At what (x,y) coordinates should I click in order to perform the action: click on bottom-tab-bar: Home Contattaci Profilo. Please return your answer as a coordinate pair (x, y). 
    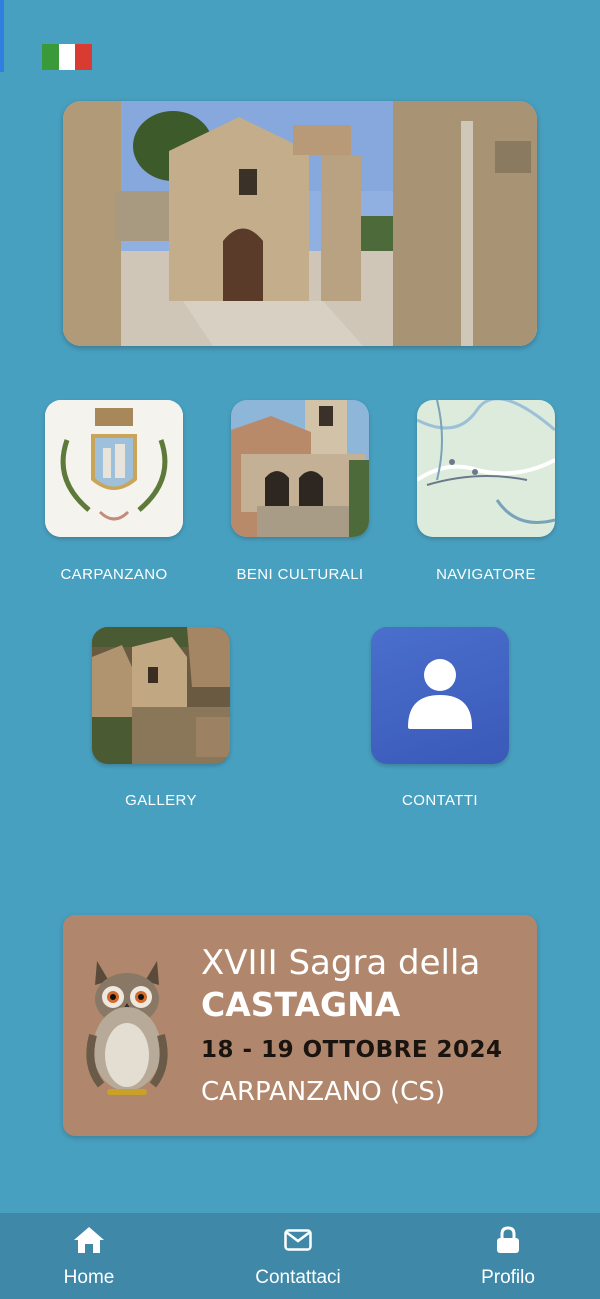
    Looking at the image, I should click on (300, 1256).